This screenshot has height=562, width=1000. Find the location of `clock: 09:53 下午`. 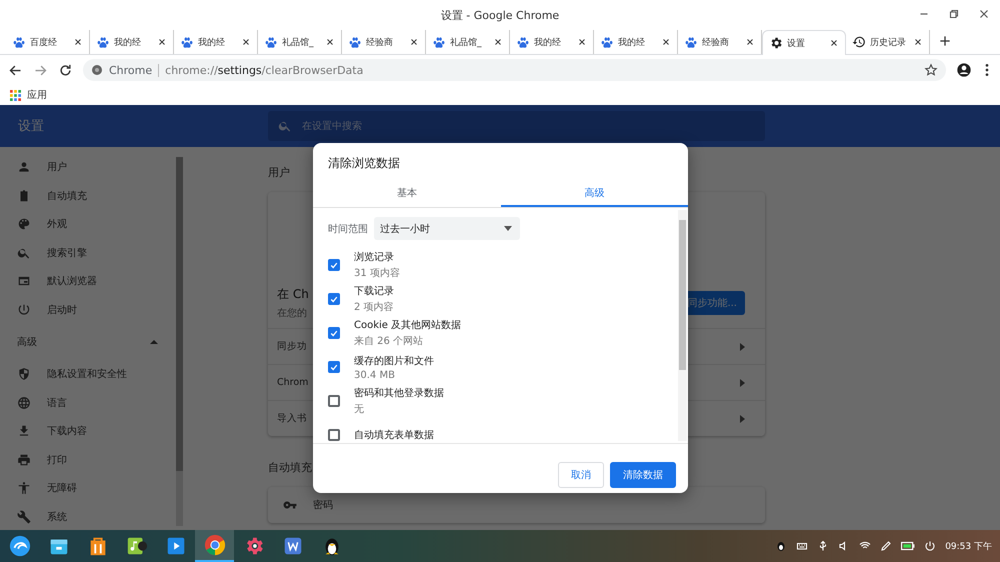

clock: 09:53 下午 is located at coordinates (968, 546).